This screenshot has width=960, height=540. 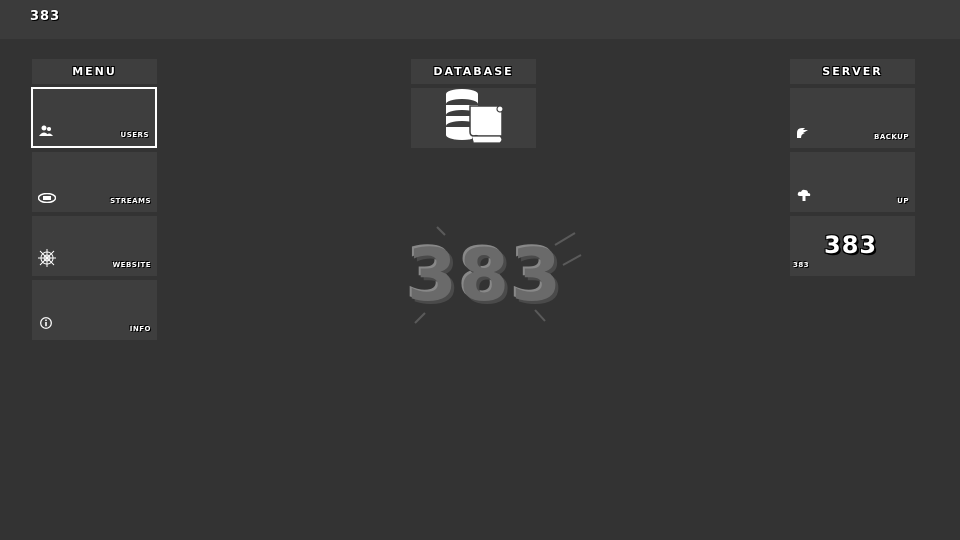 I want to click on top-bar: 383, so click(x=480, y=19).